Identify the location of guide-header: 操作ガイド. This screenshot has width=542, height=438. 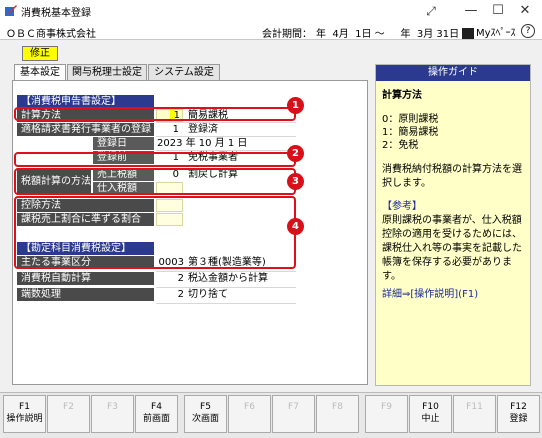
(453, 73).